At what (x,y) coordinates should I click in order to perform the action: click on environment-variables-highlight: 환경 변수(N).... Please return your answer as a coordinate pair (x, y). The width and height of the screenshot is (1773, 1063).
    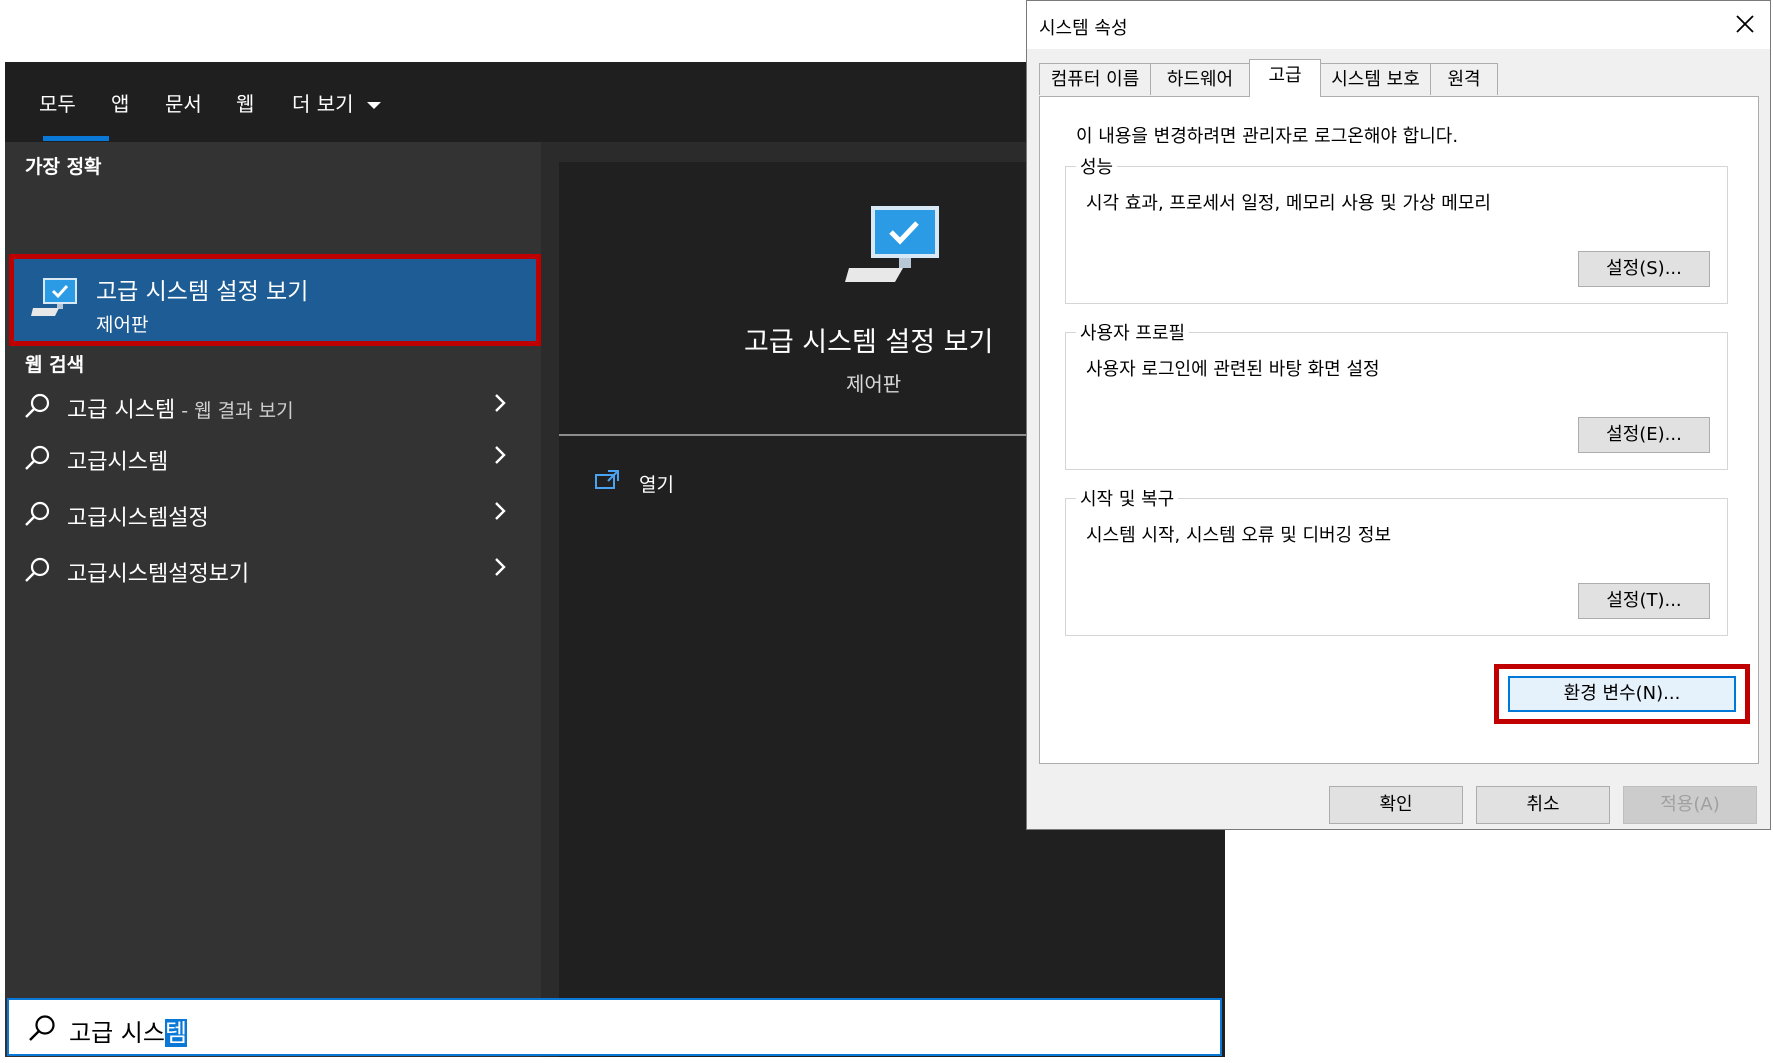
    Looking at the image, I should click on (1622, 694).